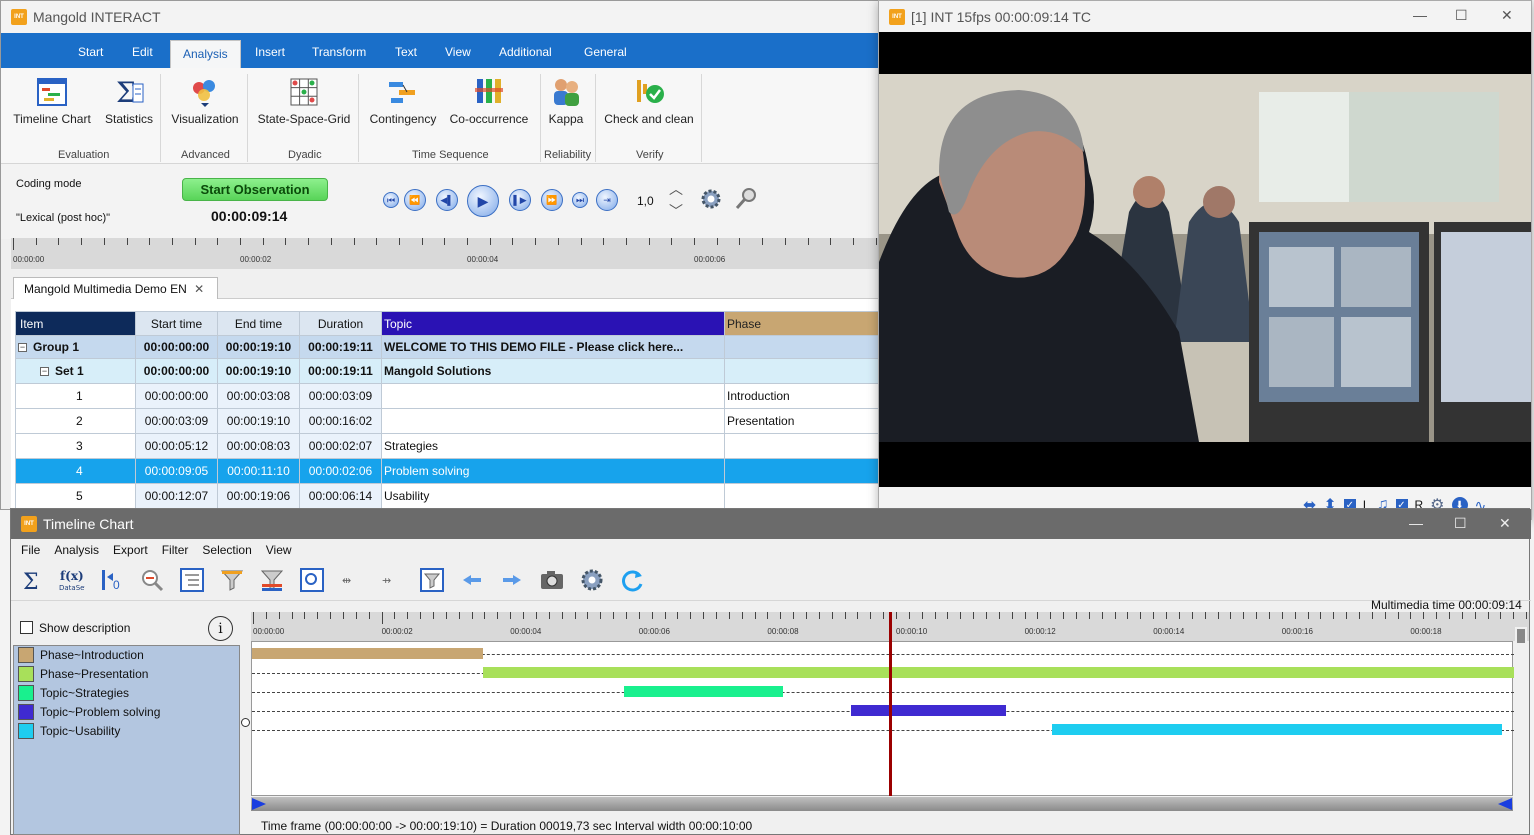 The height and width of the screenshot is (835, 1534). Describe the element at coordinates (649, 97) in the screenshot. I see `check-and-clean-button: Check and clean` at that location.